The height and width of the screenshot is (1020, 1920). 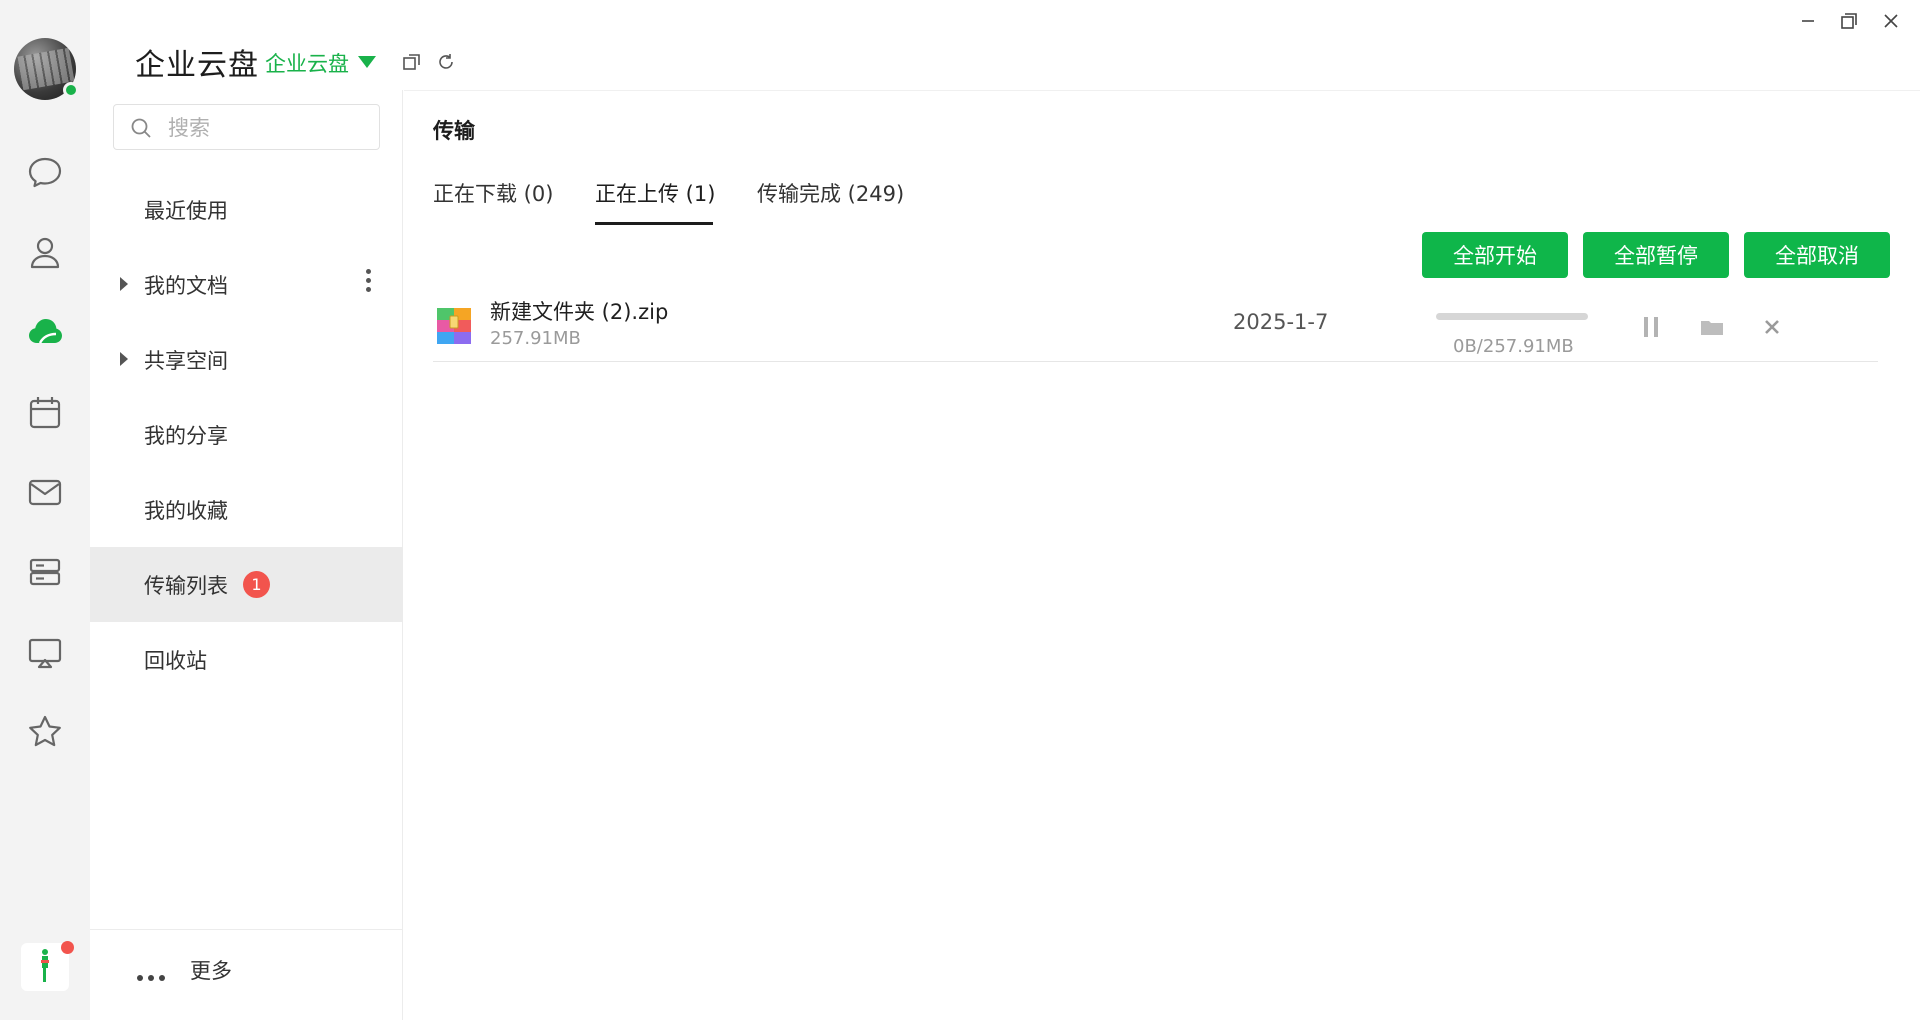 What do you see at coordinates (45, 332) in the screenshot?
I see `cloud-drive-icon` at bounding box center [45, 332].